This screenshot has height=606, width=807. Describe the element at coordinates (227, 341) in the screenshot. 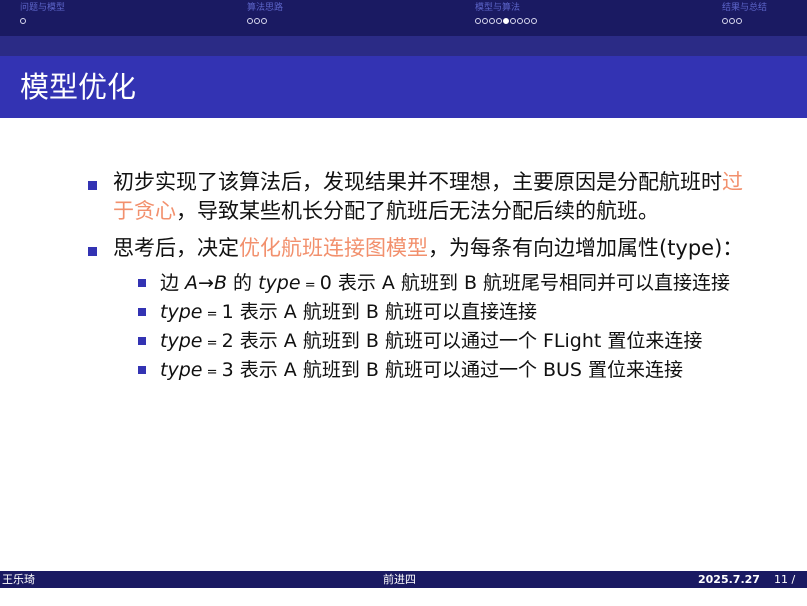

I see `type-value: 2` at that location.